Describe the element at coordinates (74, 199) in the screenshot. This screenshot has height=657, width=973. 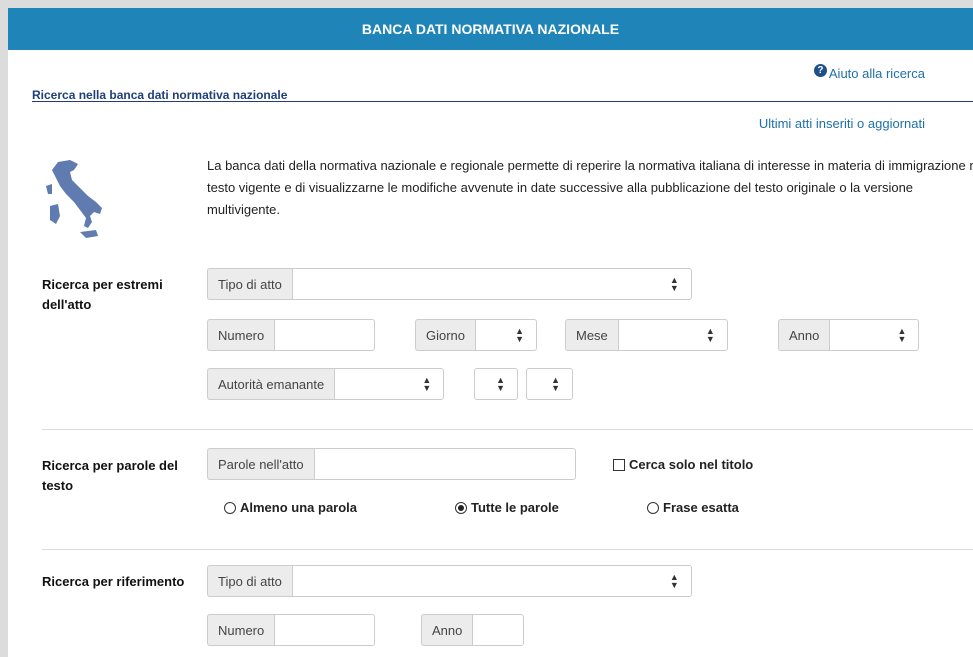
I see `italy-map-icon` at that location.